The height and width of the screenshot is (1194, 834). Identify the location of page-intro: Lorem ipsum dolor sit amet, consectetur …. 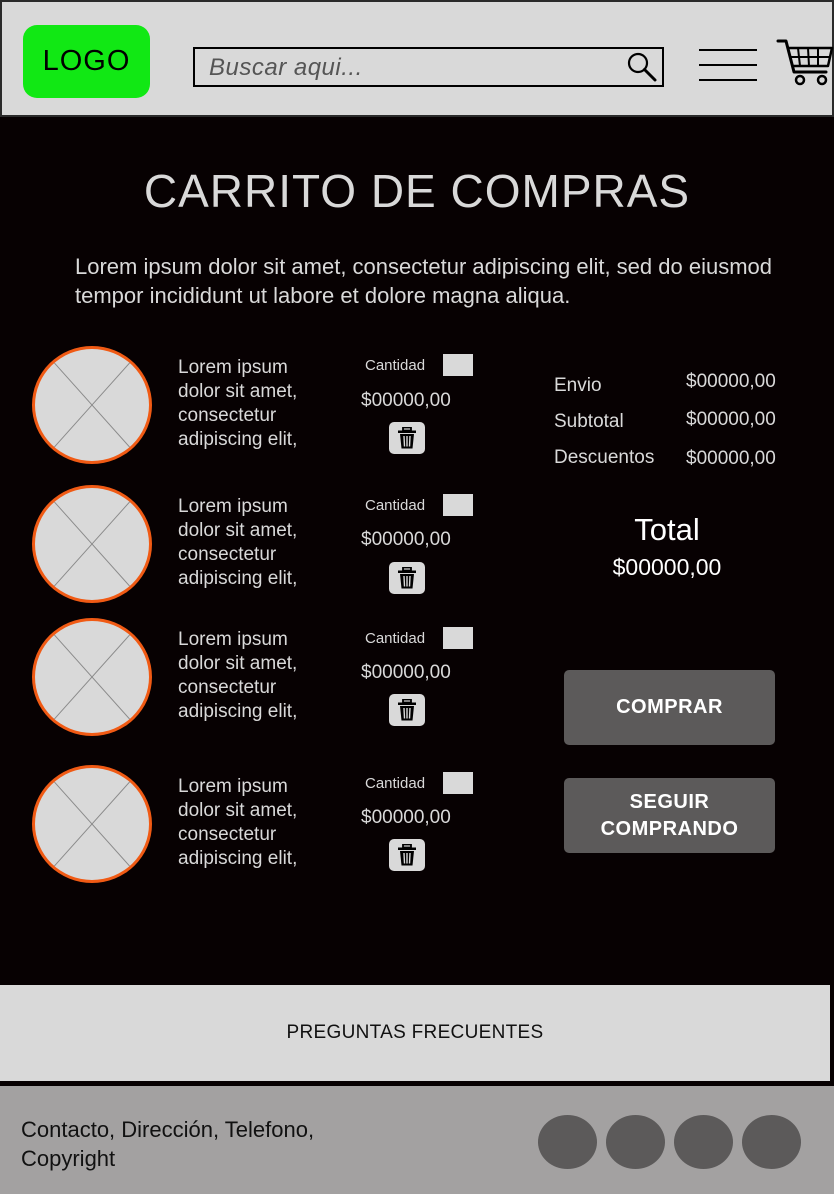
(424, 281).